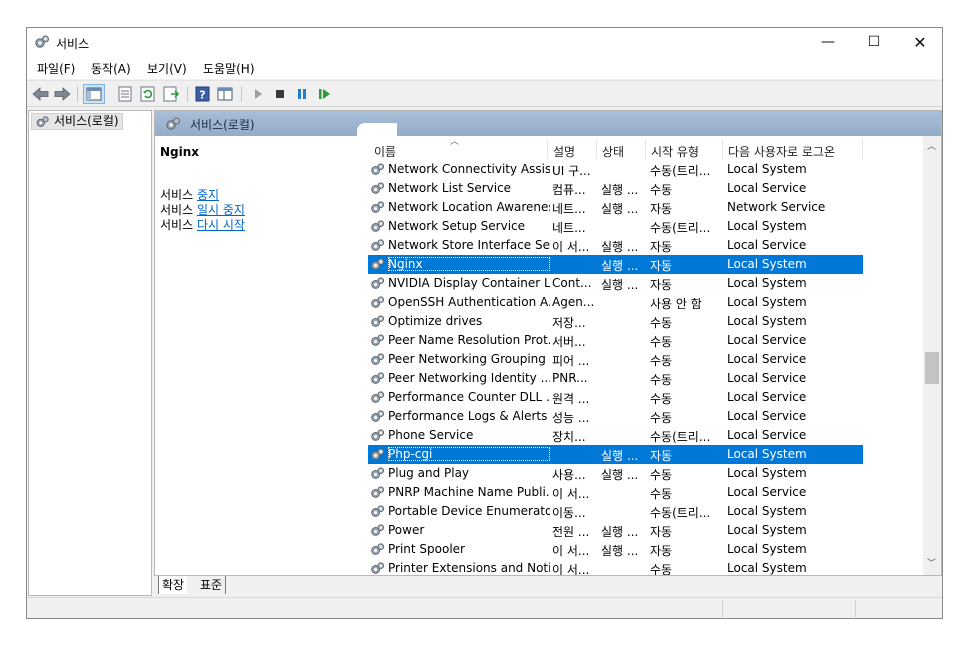  I want to click on column-header-startup-type: 시작 유형, so click(675, 151).